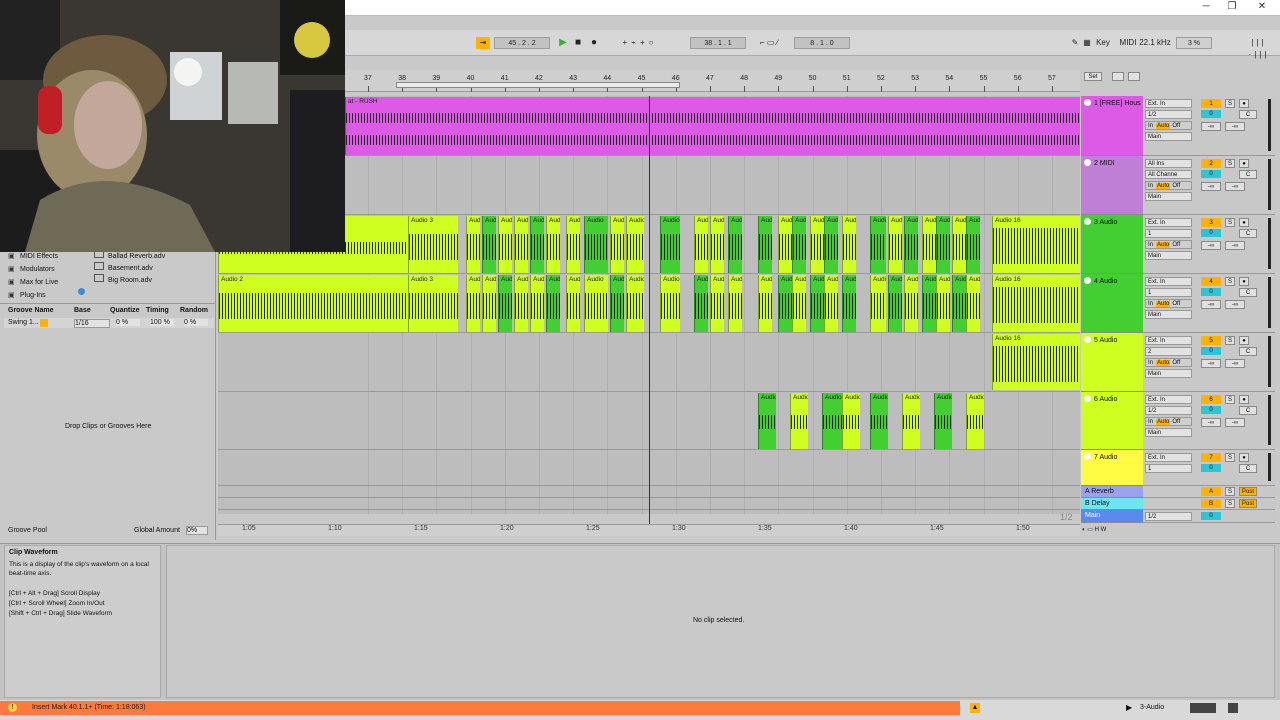 The width and height of the screenshot is (1280, 720). What do you see at coordinates (12, 707) in the screenshot?
I see `warning-icon: !` at bounding box center [12, 707].